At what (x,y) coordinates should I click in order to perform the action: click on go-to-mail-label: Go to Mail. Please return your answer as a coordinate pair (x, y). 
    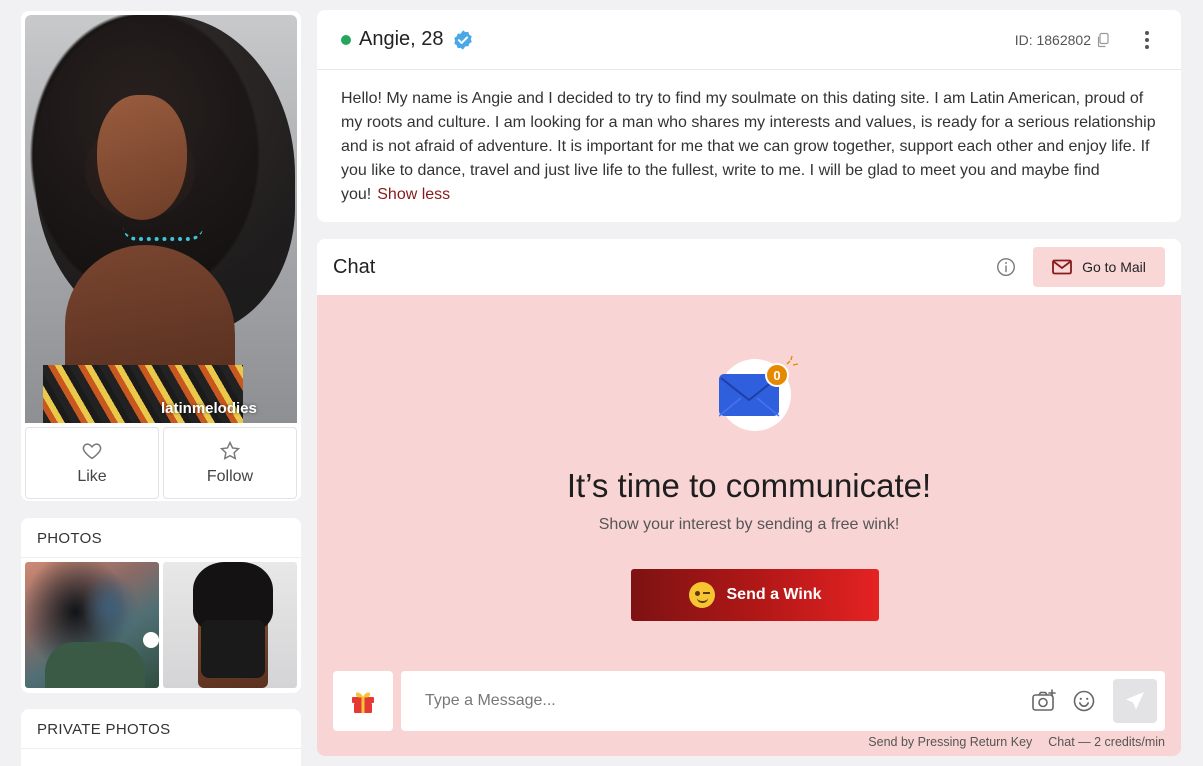
    Looking at the image, I should click on (1114, 267).